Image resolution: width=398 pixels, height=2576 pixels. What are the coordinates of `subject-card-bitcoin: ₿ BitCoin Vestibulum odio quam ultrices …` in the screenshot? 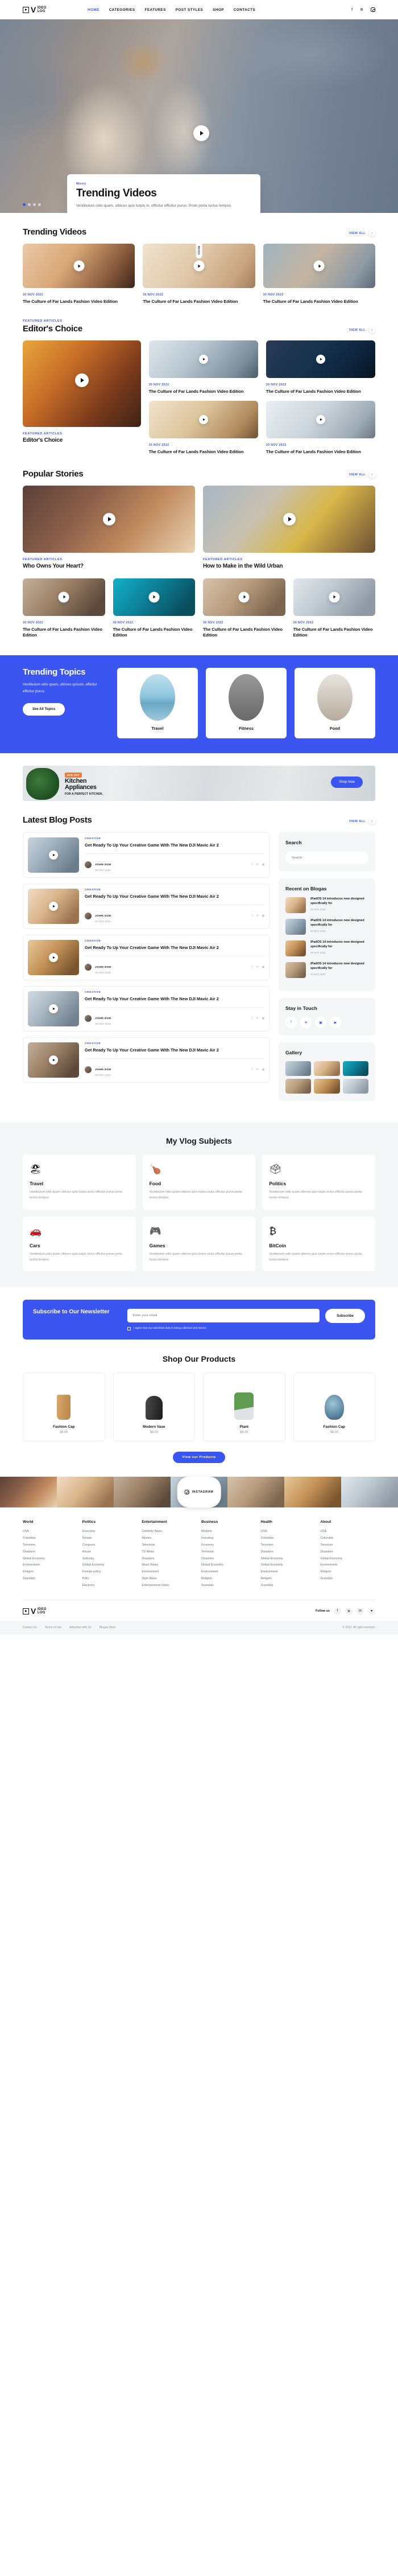 It's located at (318, 1243).